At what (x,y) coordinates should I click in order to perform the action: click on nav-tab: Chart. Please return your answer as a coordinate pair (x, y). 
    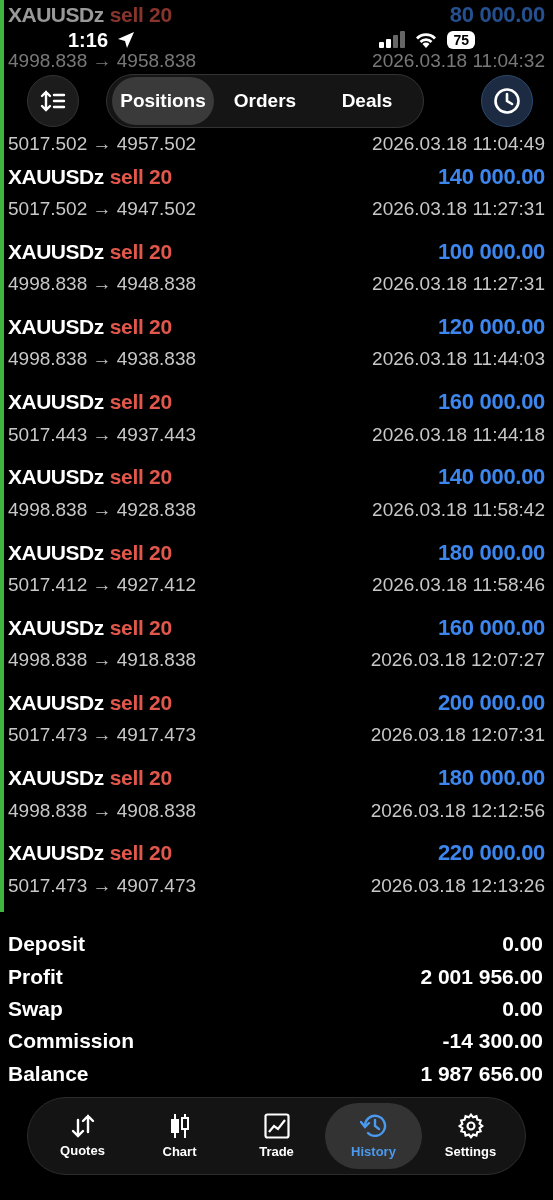
    Looking at the image, I should click on (179, 1136).